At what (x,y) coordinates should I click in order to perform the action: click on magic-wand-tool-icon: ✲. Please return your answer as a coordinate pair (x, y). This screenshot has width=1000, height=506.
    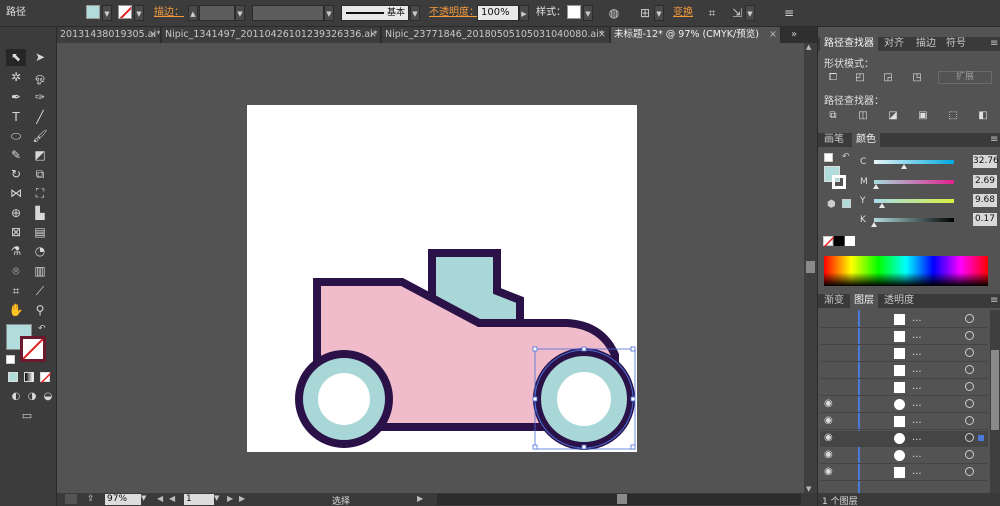
    Looking at the image, I should click on (16, 77).